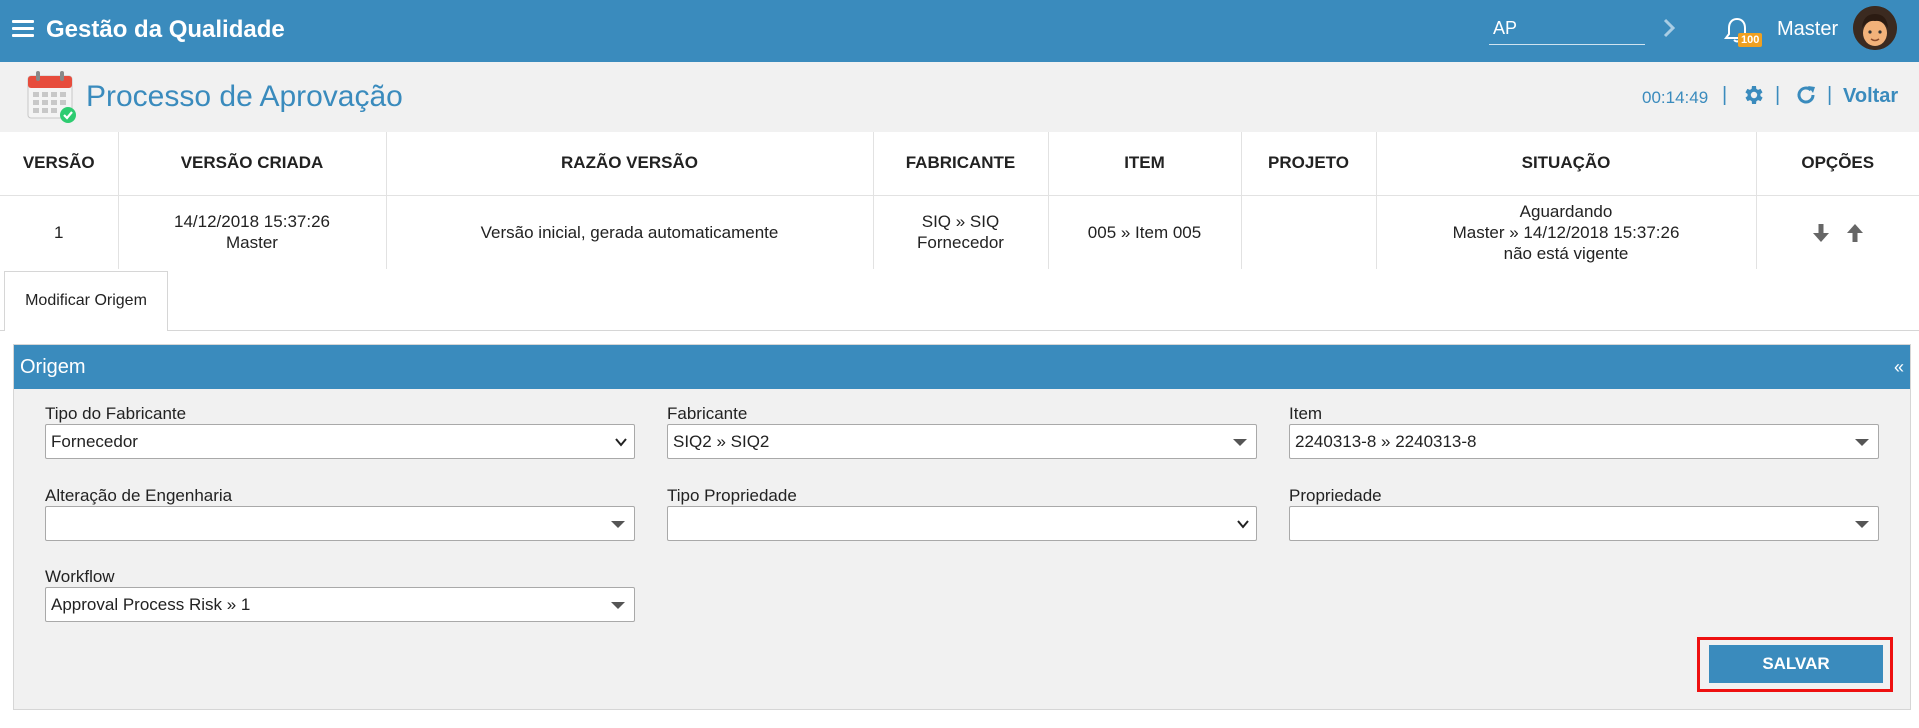 This screenshot has height=728, width=1919. What do you see at coordinates (959, 31) in the screenshot?
I see `top-bar: Gestão da Qualidade 100 Master` at bounding box center [959, 31].